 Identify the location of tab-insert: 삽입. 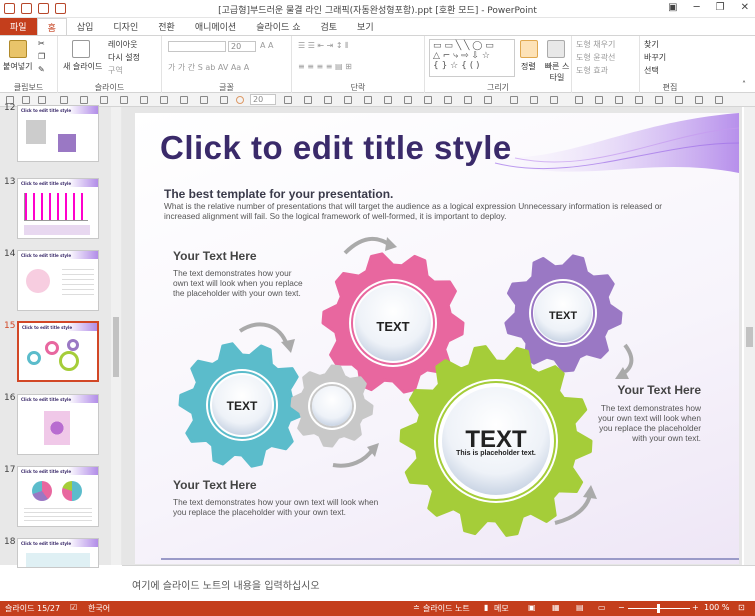
(85, 26).